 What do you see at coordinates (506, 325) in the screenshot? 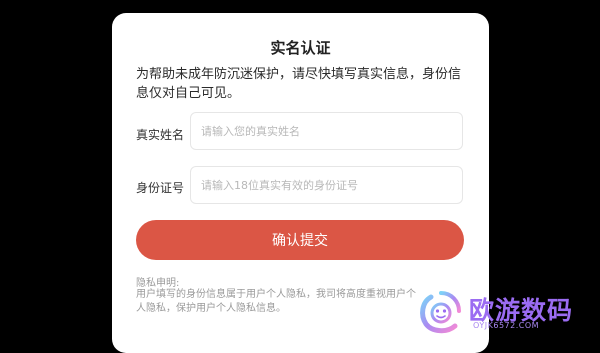
I see `watermark-domain: OYJK6572.COM` at bounding box center [506, 325].